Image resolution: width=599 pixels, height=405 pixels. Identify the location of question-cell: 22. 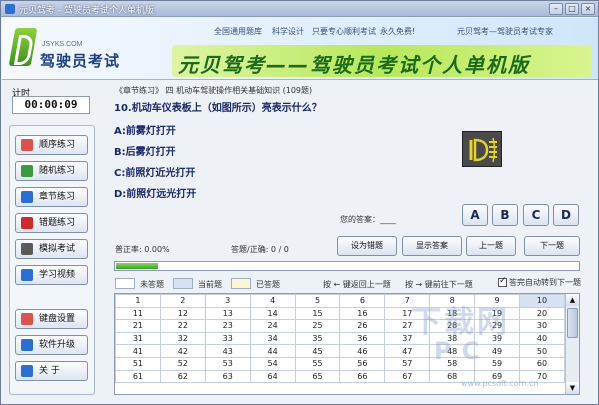
(182, 326).